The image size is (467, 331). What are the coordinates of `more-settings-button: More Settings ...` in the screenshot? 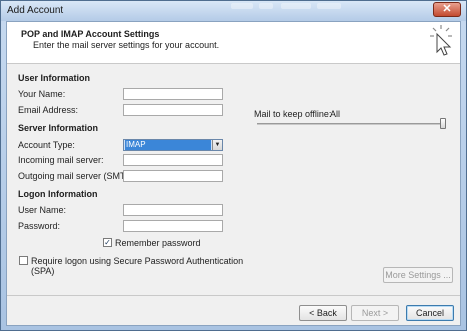 It's located at (418, 275).